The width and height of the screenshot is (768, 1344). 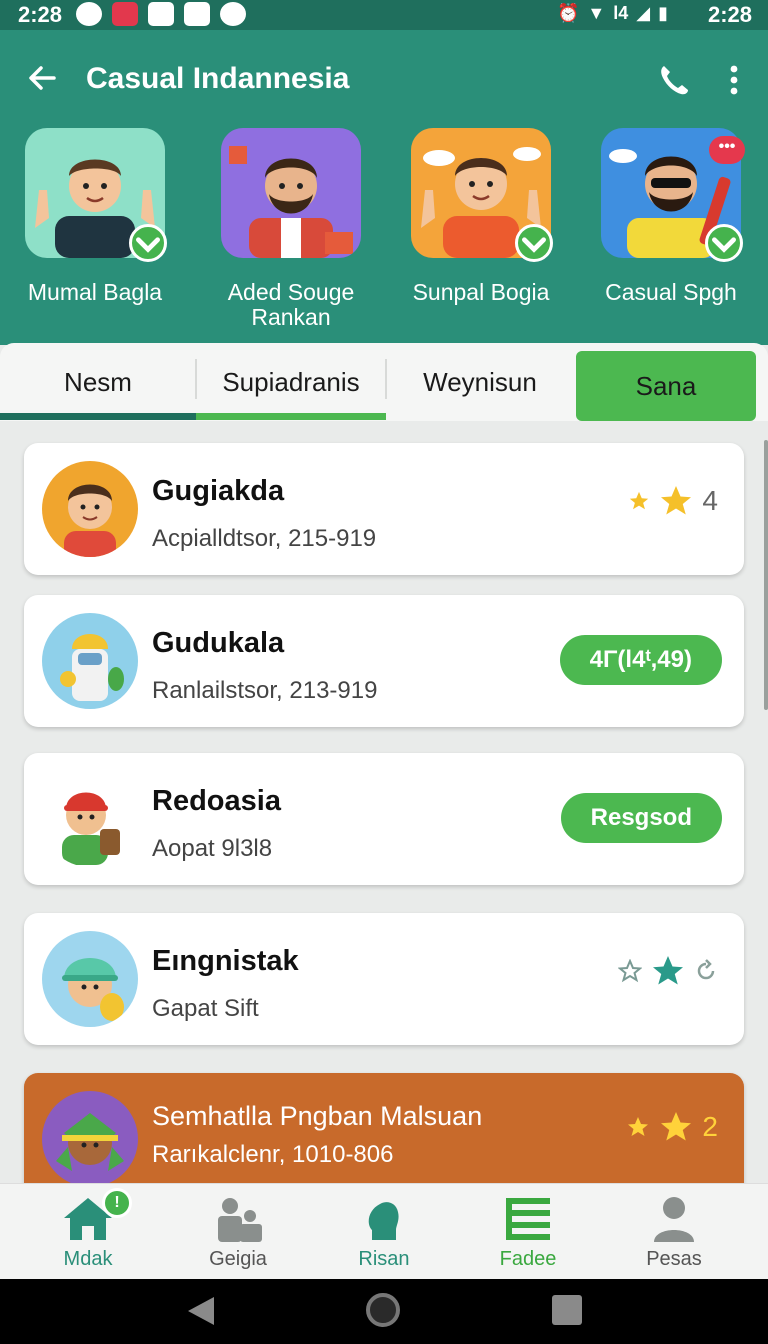 I want to click on scrollbar, so click(x=766, y=575).